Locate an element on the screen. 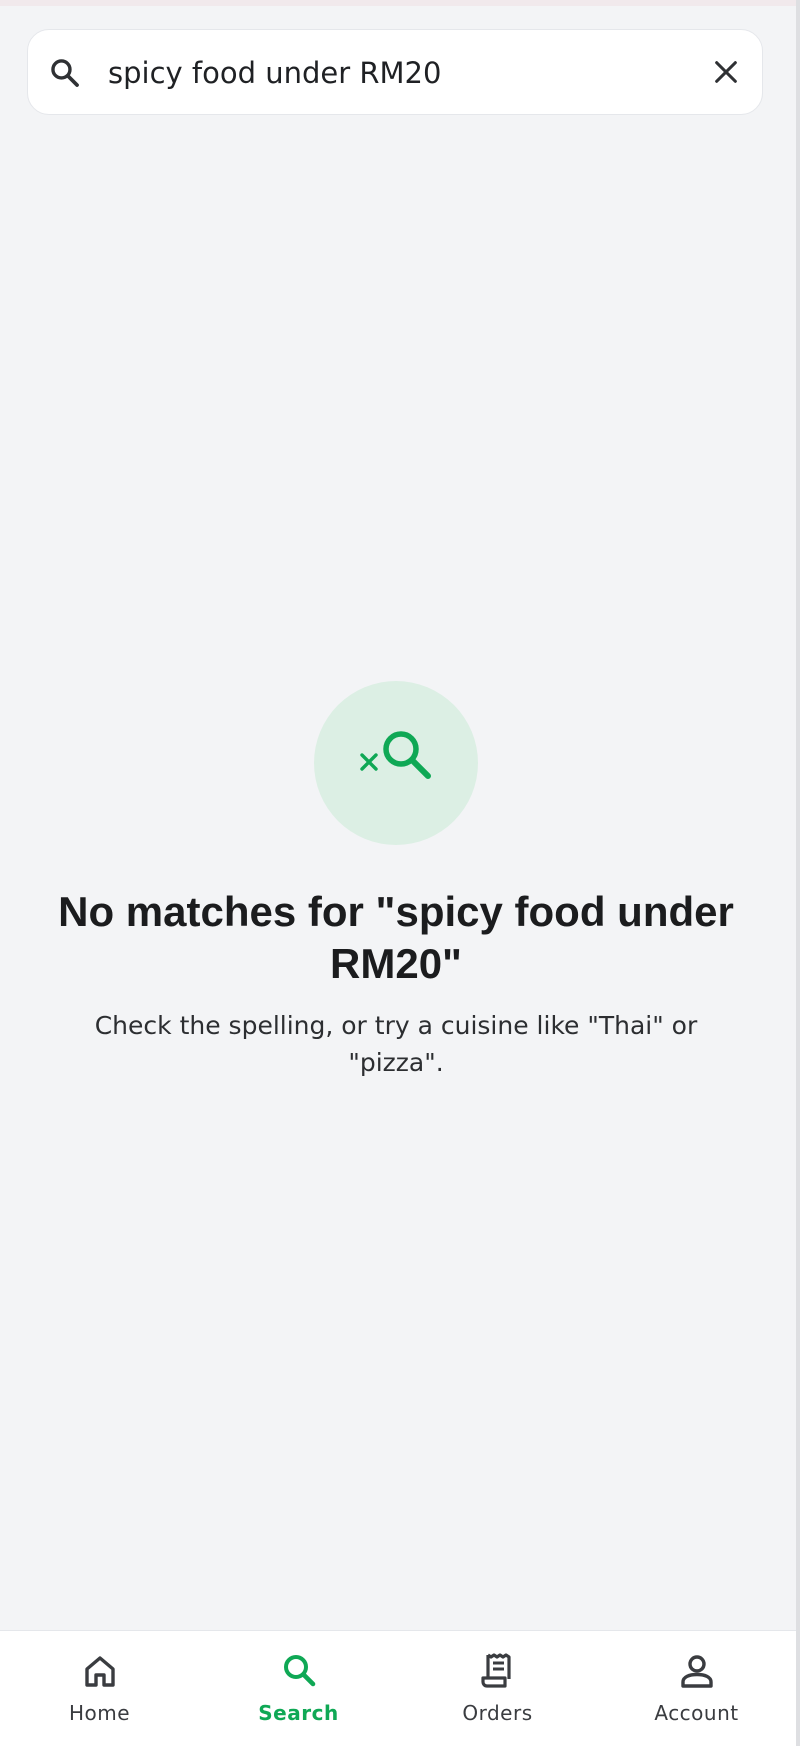 This screenshot has height=1746, width=800. nav-item-label: Search is located at coordinates (298, 1713).